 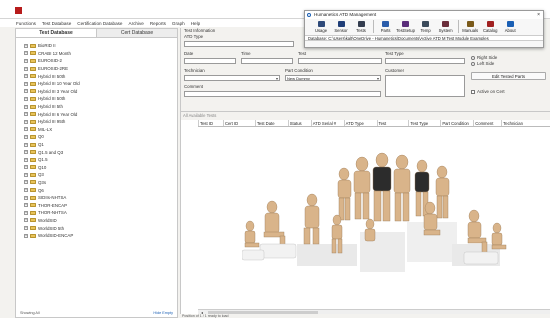 What do you see at coordinates (136, 23) in the screenshot?
I see `menu-item-archive: Archive` at bounding box center [136, 23].